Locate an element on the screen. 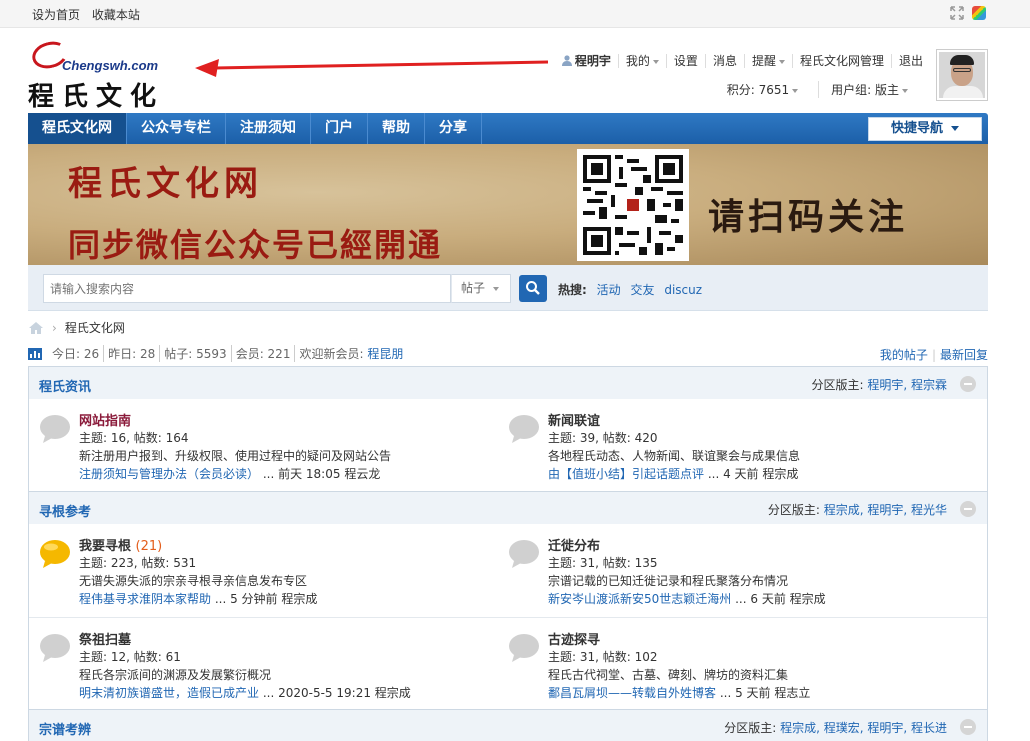  last-post-meta: ... 5 天前 程志立 is located at coordinates (765, 693).